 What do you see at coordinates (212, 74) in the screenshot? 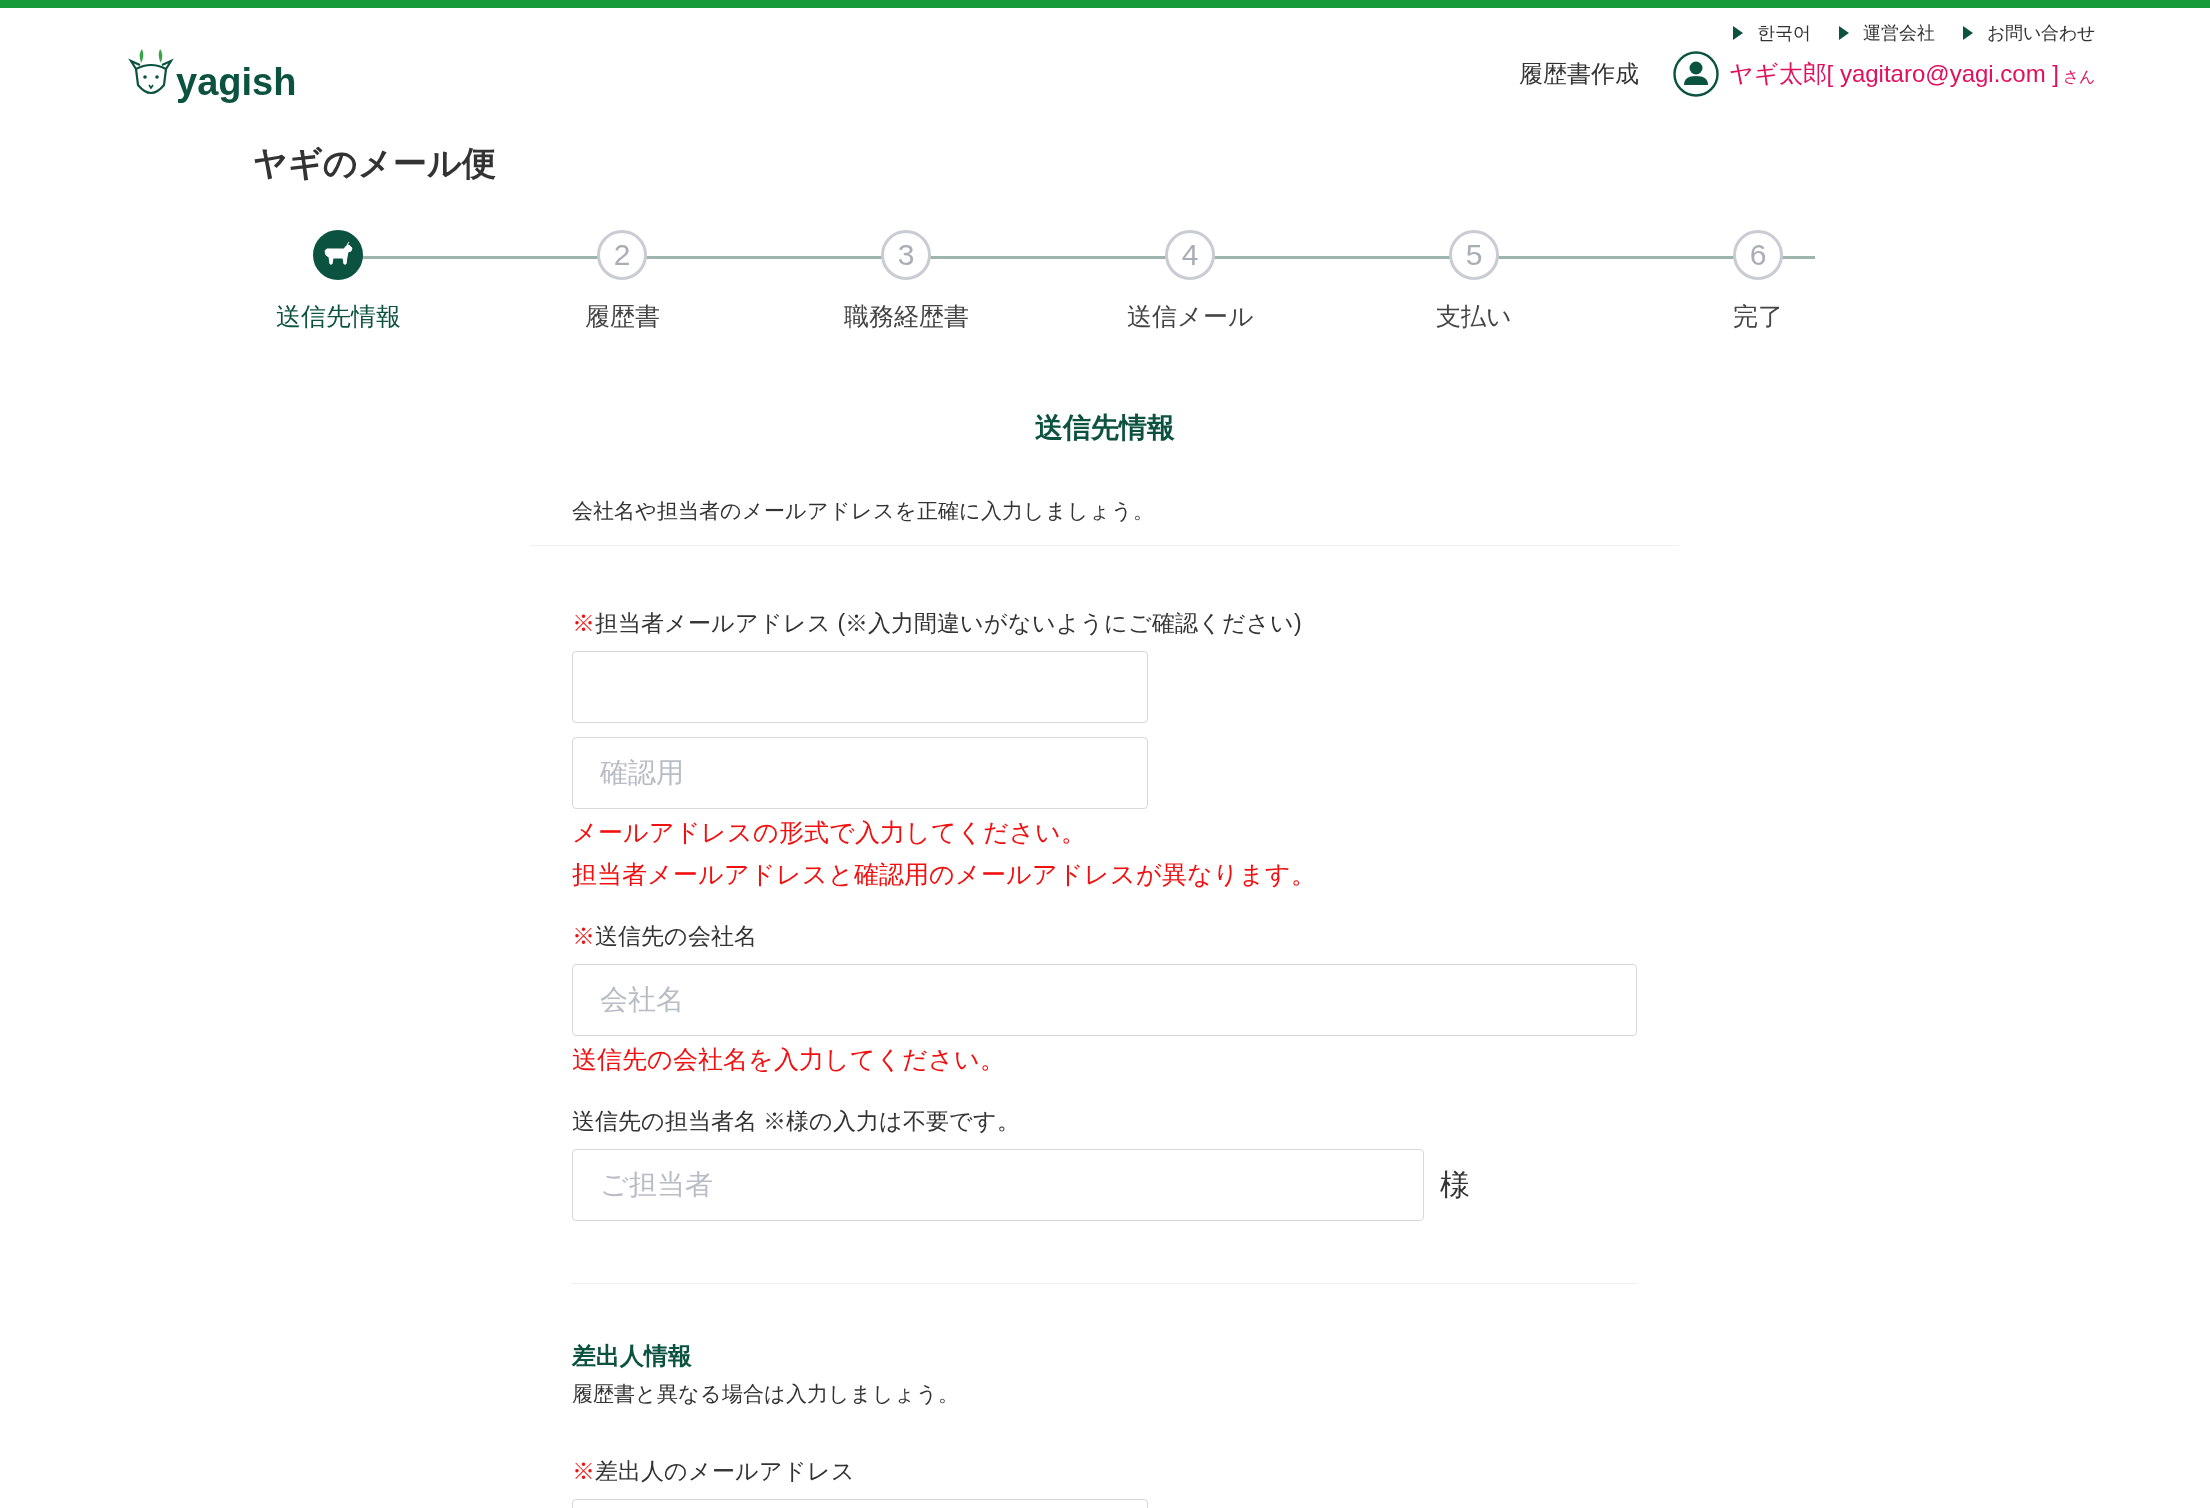
I see `logo: yagish` at bounding box center [212, 74].